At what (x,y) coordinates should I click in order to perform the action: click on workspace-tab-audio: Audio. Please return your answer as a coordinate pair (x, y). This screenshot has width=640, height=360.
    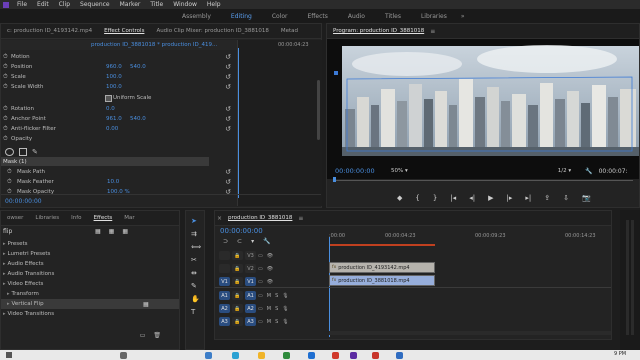
    Looking at the image, I should click on (356, 16).